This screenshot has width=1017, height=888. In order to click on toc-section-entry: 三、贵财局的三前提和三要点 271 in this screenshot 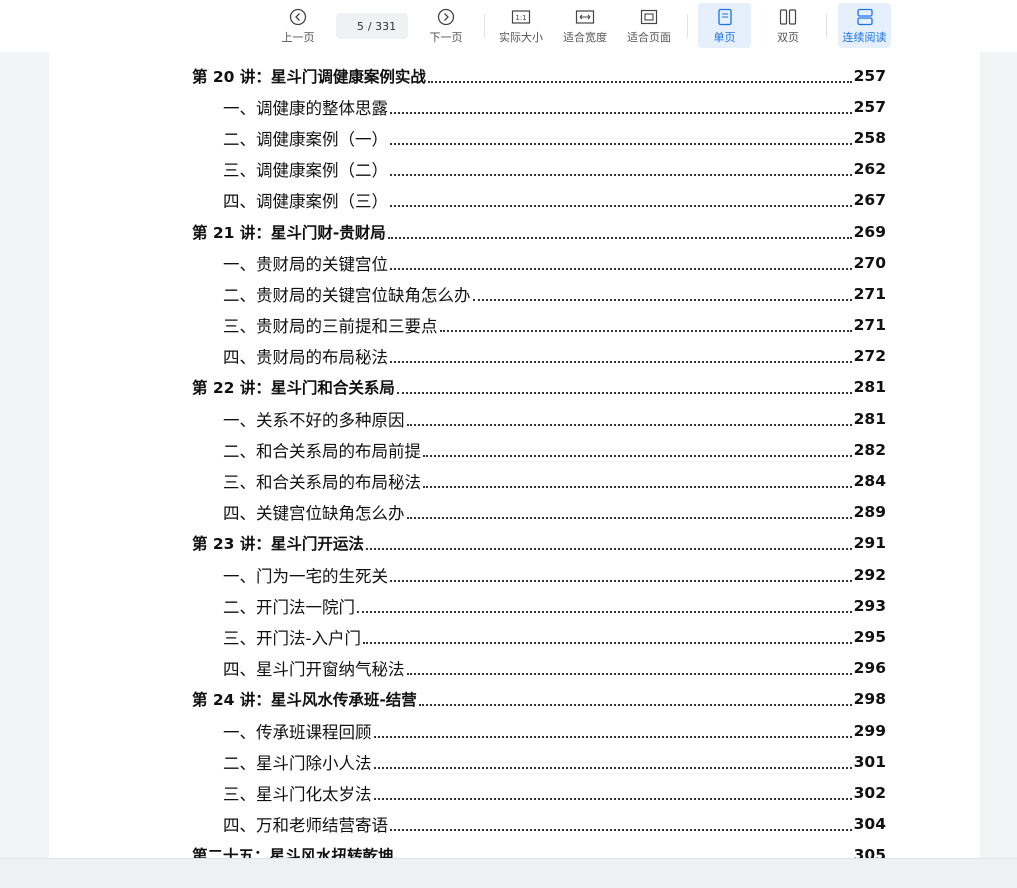, I will do `click(539, 325)`.